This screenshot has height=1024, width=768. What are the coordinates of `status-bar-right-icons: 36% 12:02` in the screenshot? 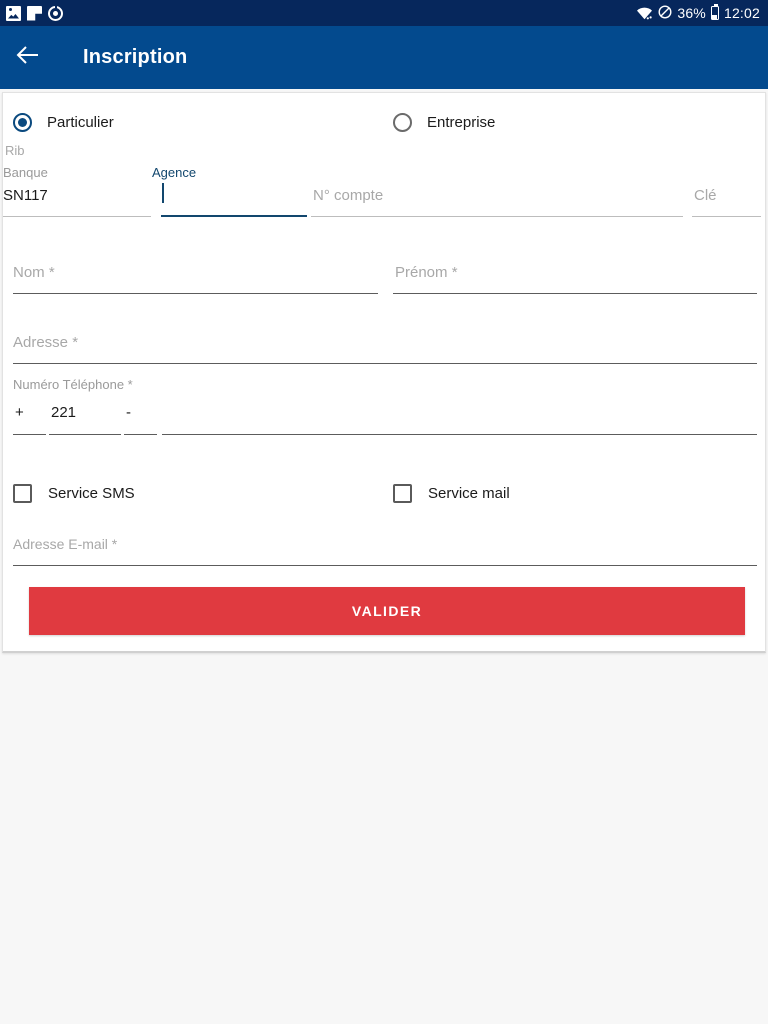 It's located at (698, 13).